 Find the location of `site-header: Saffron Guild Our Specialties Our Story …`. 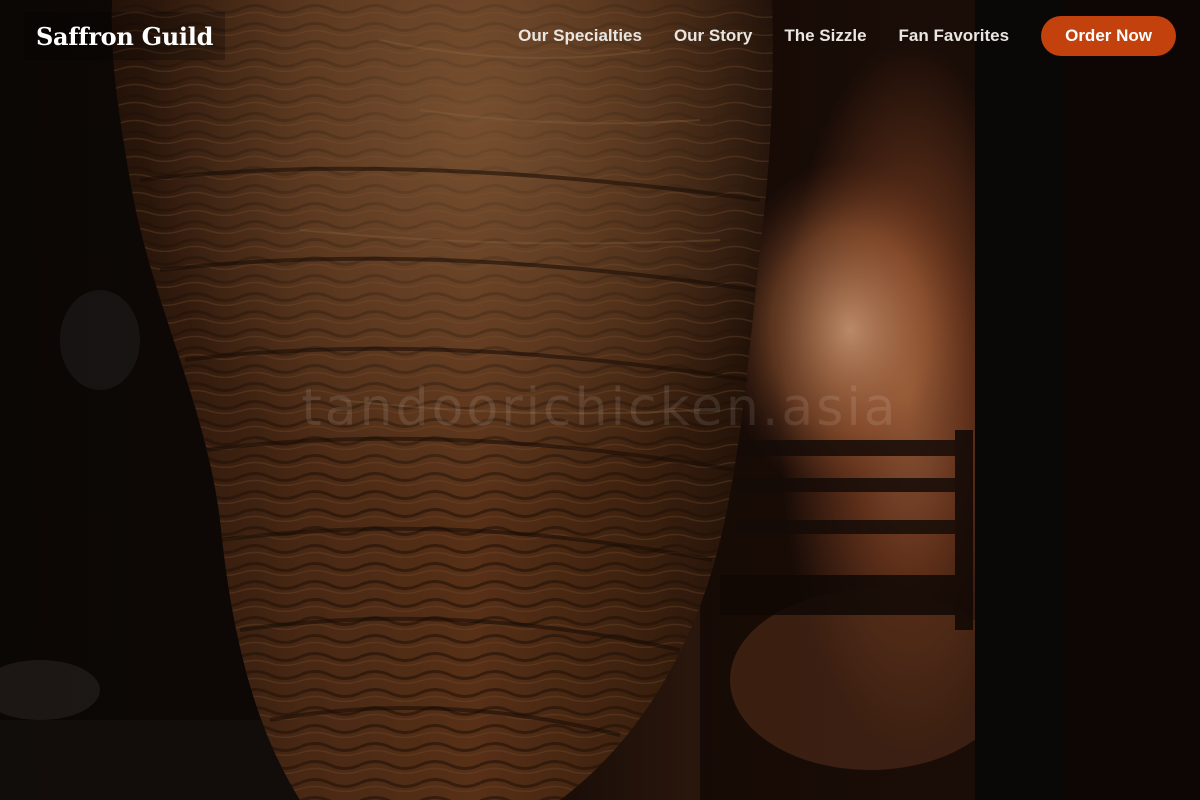

site-header: Saffron Guild Our Specialties Our Story … is located at coordinates (600, 36).